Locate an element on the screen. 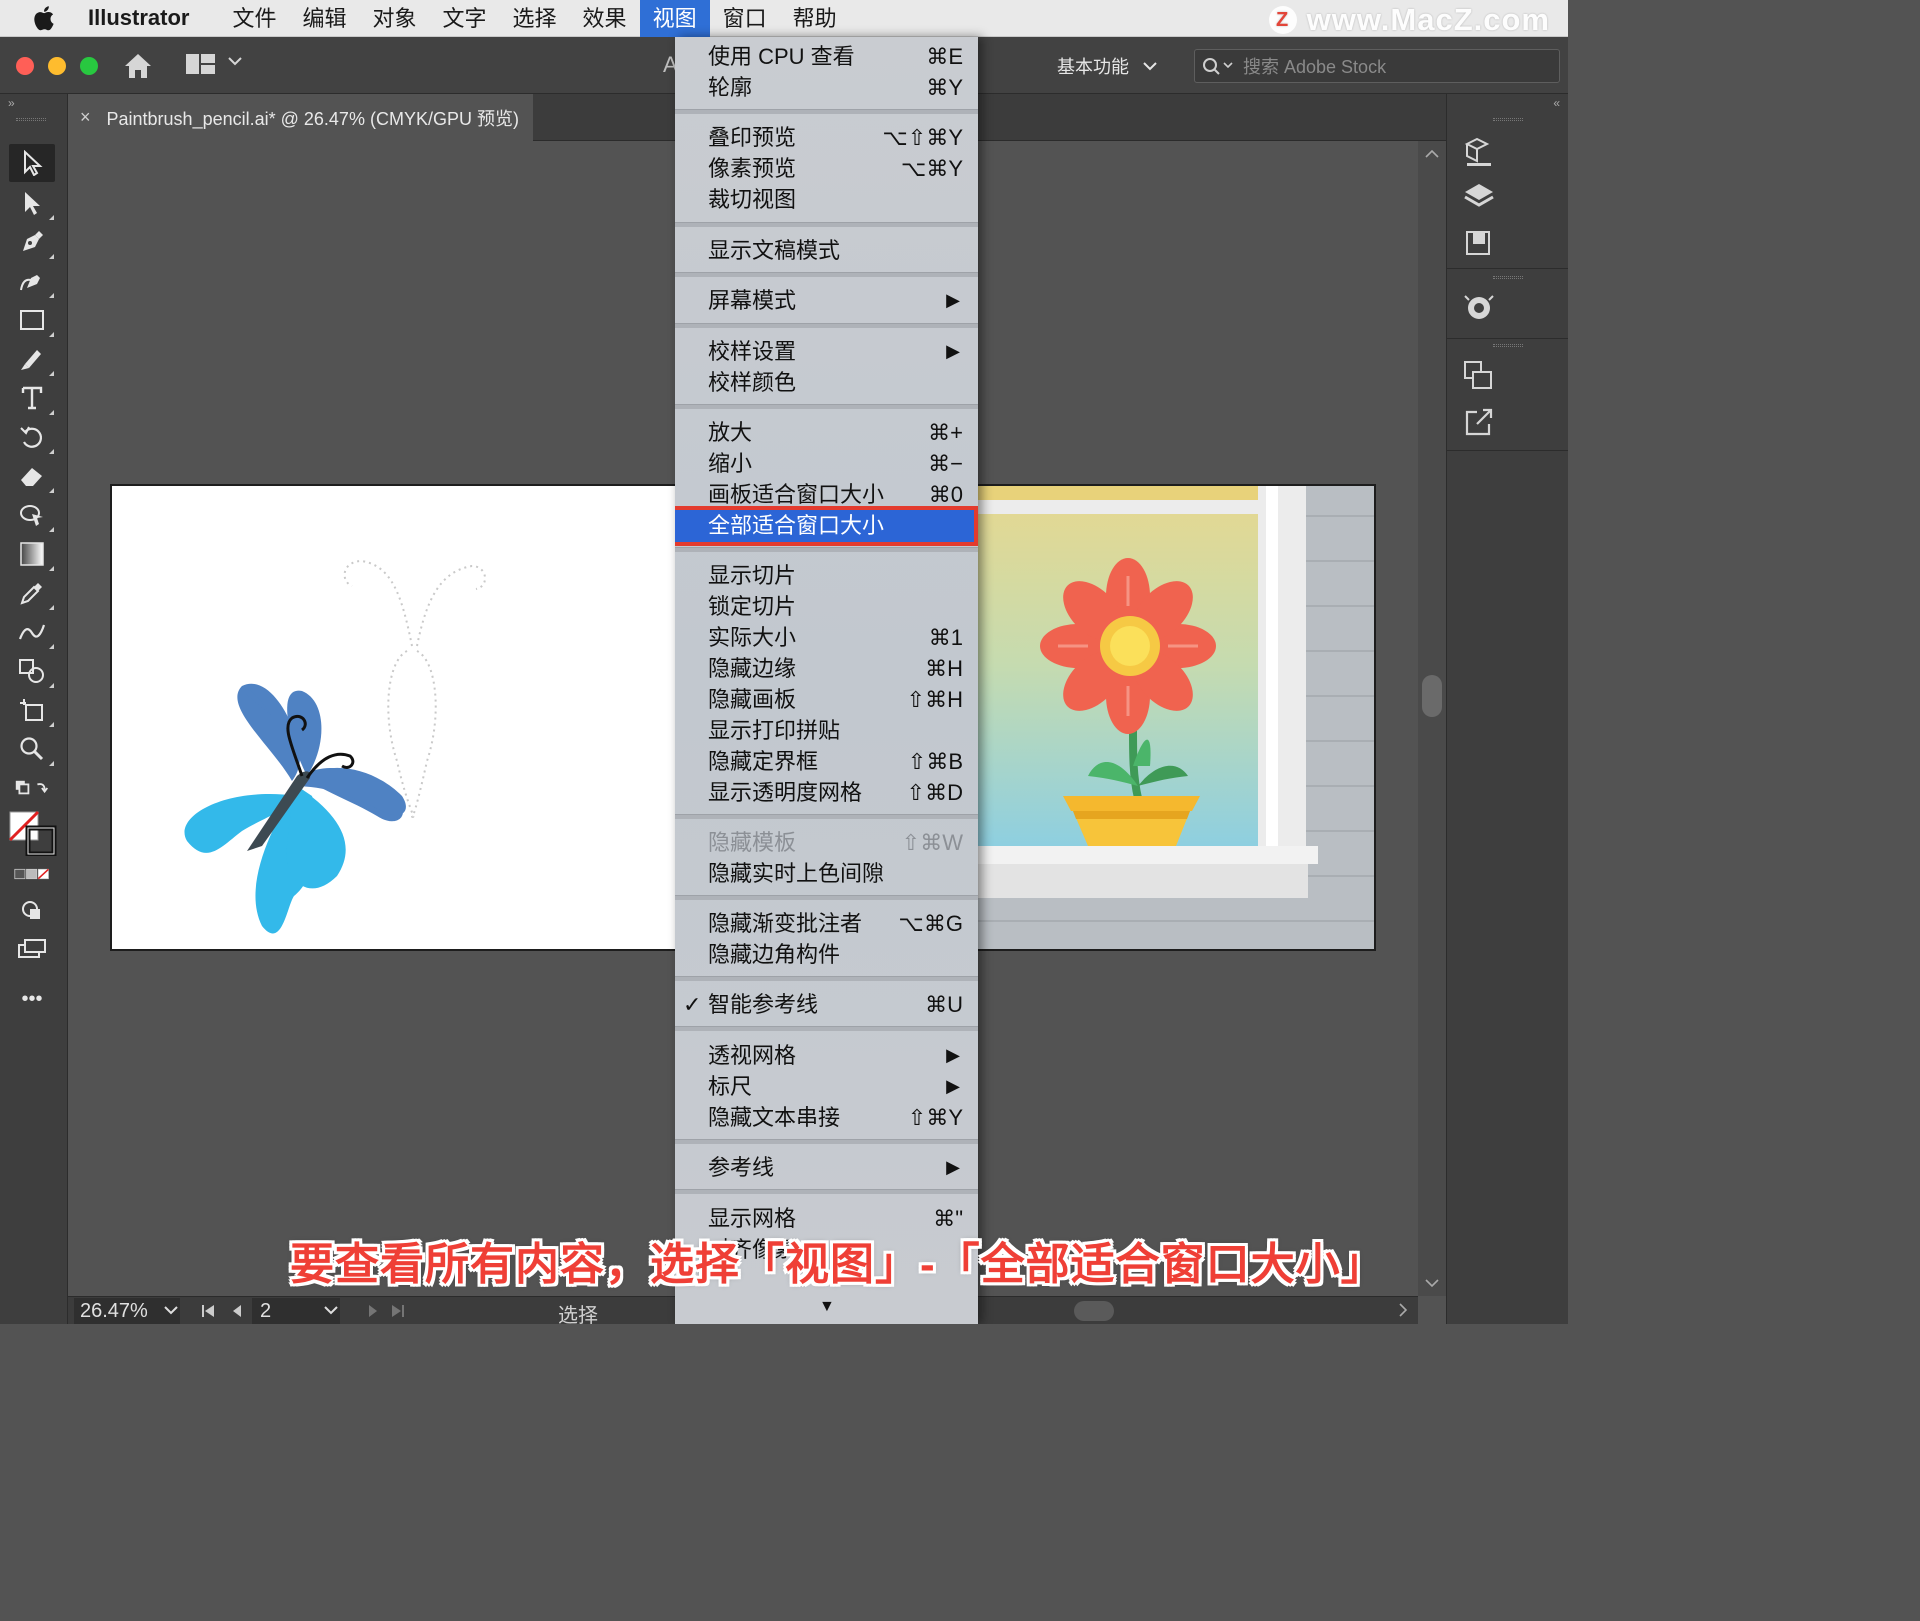 The width and height of the screenshot is (1920, 1621). menu-type: 文字 is located at coordinates (465, 18).